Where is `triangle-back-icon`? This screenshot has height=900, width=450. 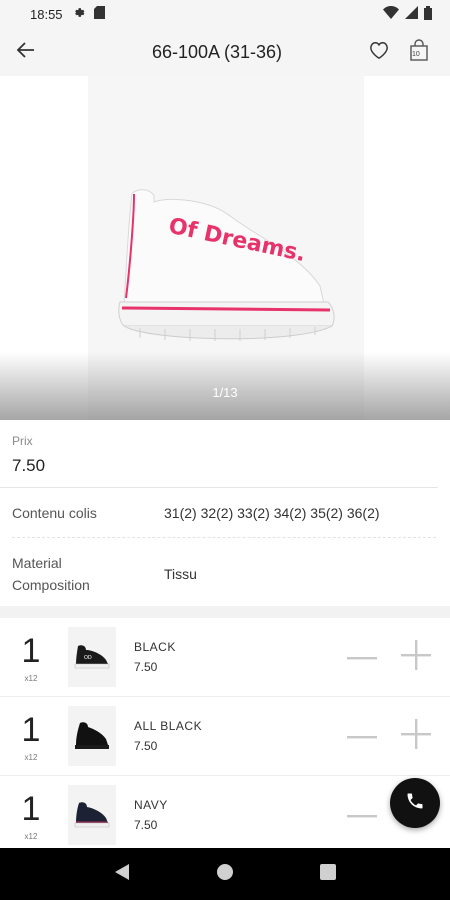
triangle-back-icon is located at coordinates (122, 874).